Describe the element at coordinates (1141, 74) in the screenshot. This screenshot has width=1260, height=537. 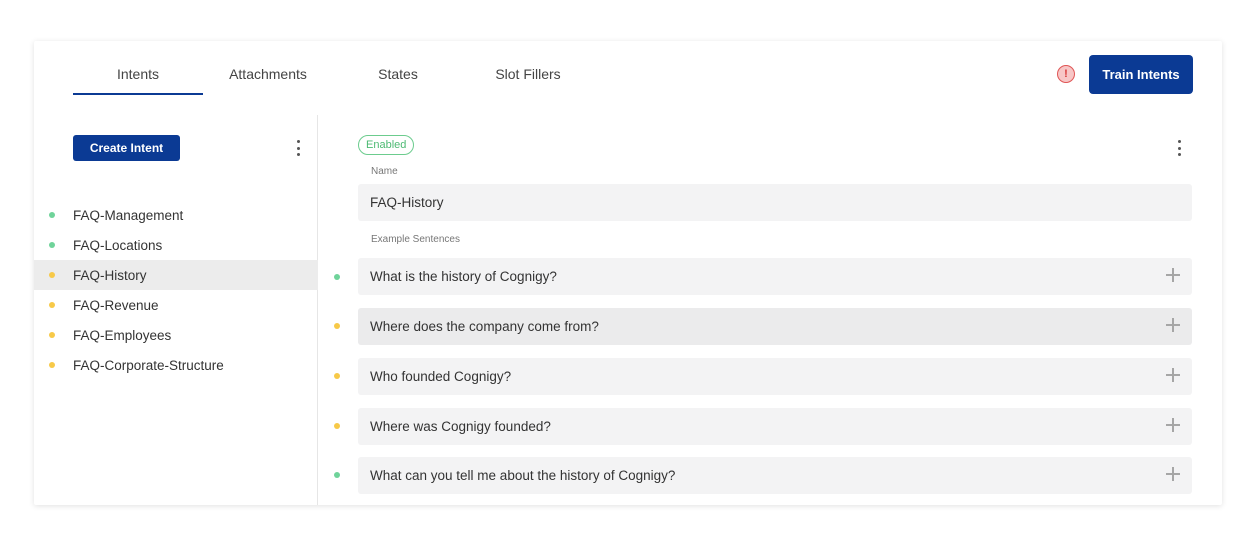
I see `train-intents-button: Train Intents` at that location.